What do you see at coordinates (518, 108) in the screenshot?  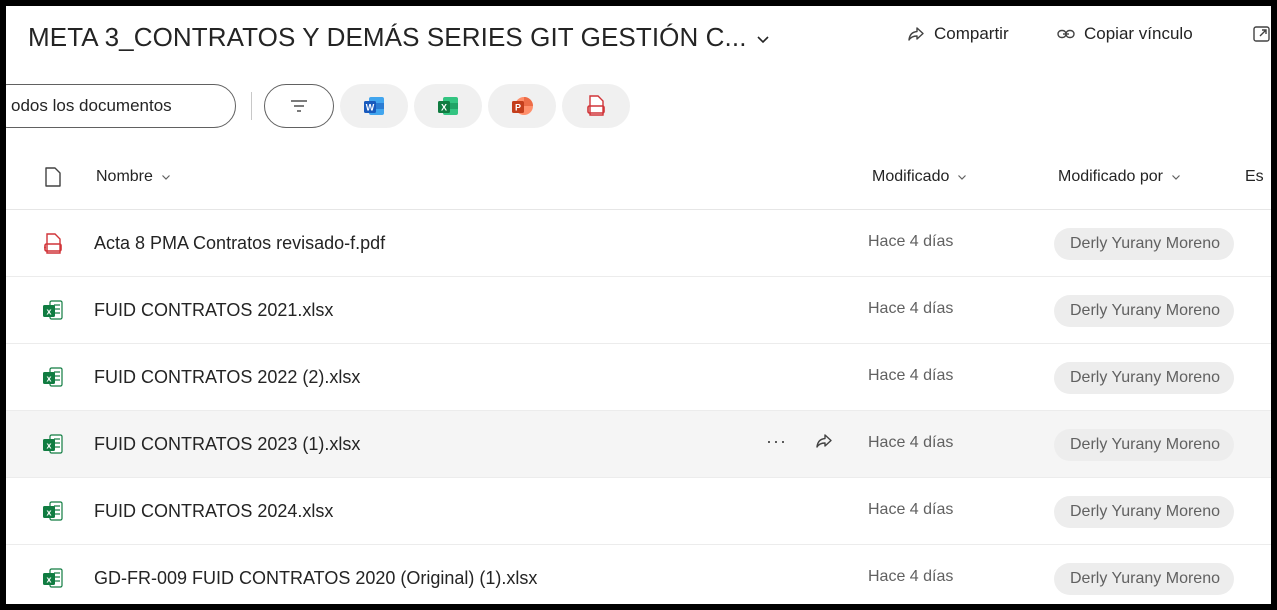 I see `svg-text: P` at bounding box center [518, 108].